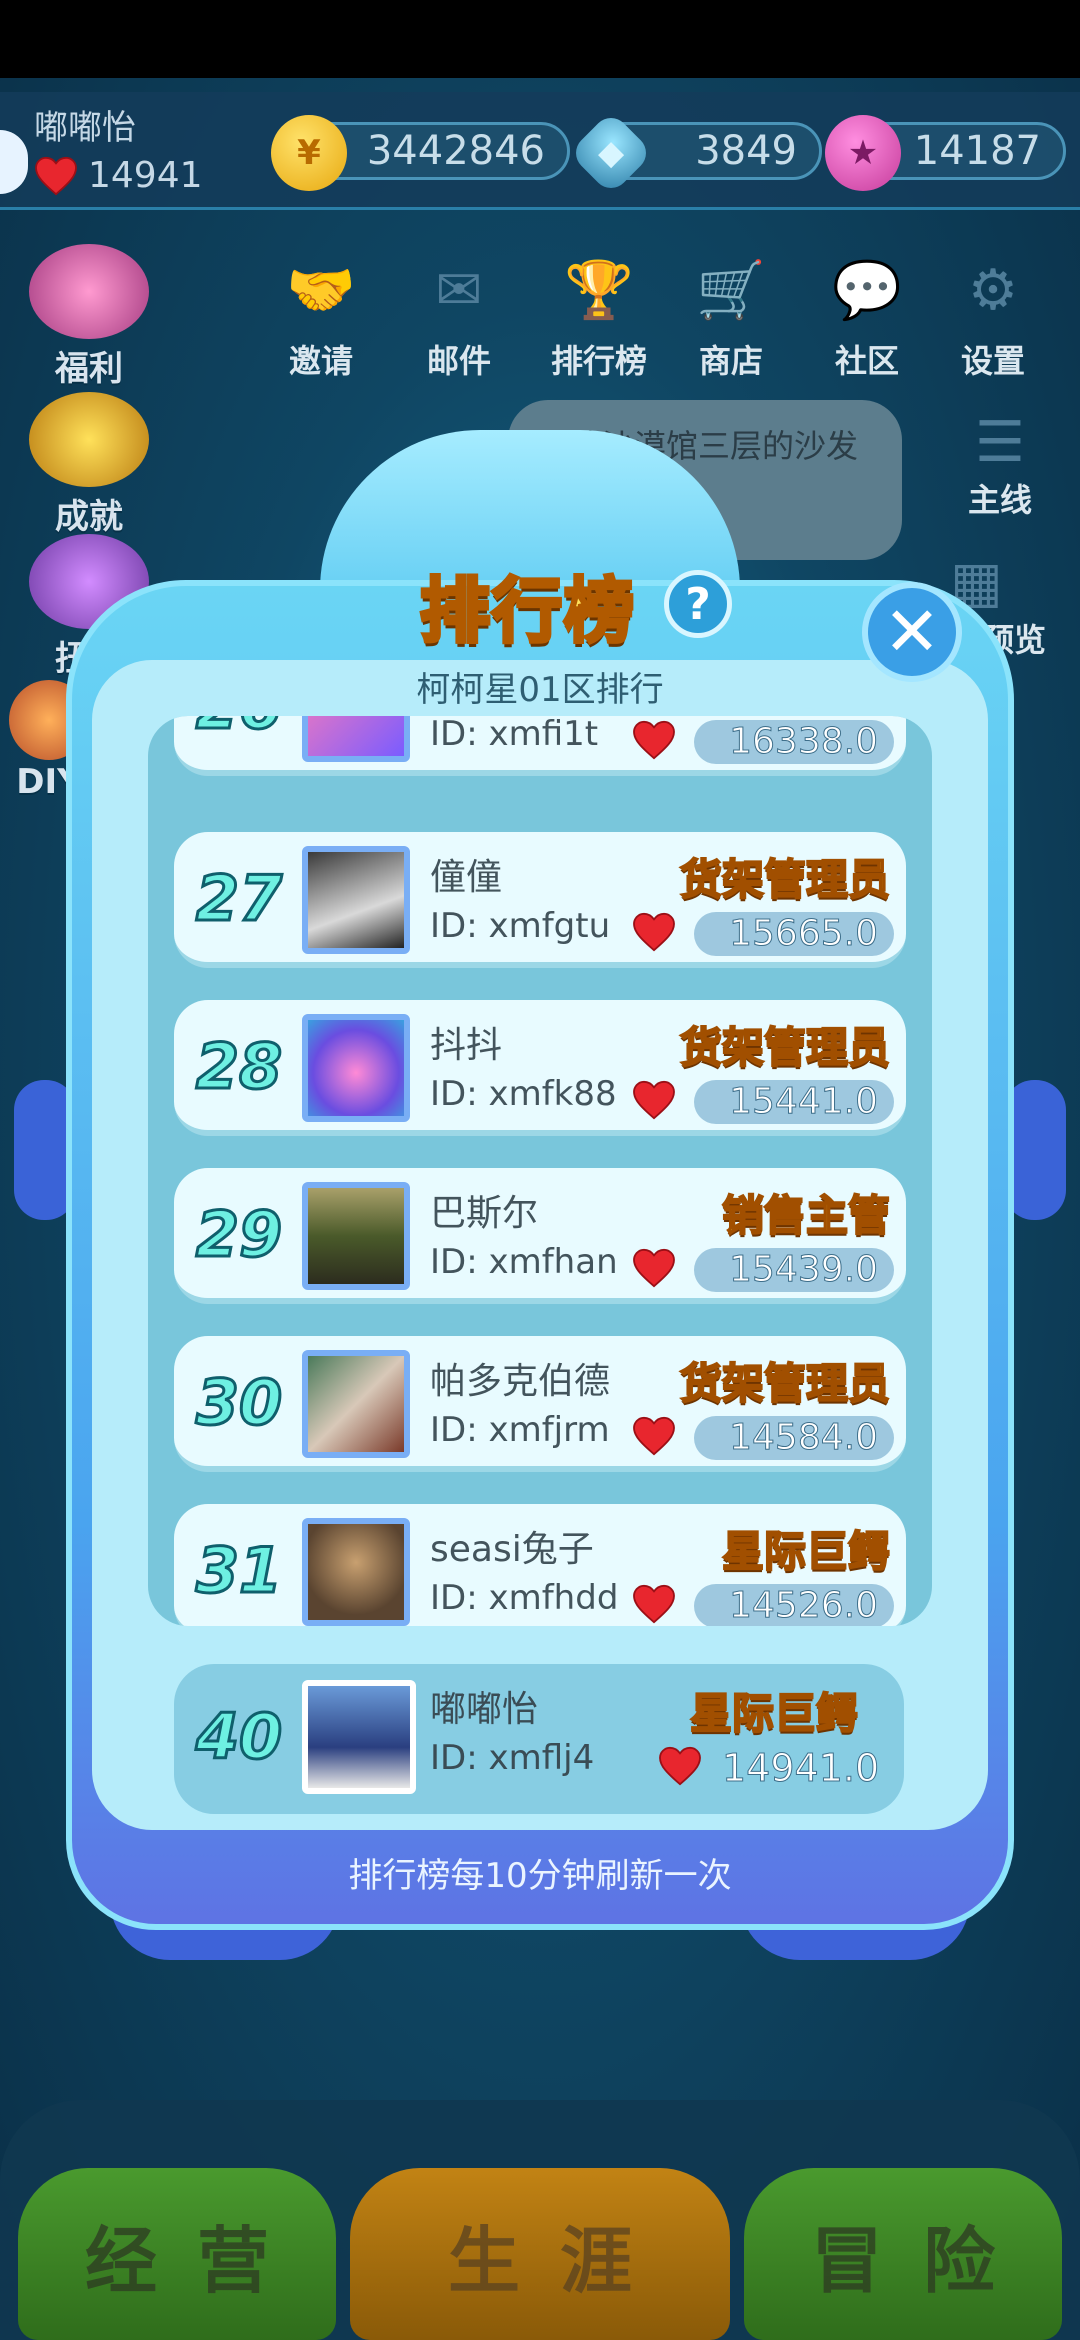  I want to click on rank-number: 28, so click(238, 1067).